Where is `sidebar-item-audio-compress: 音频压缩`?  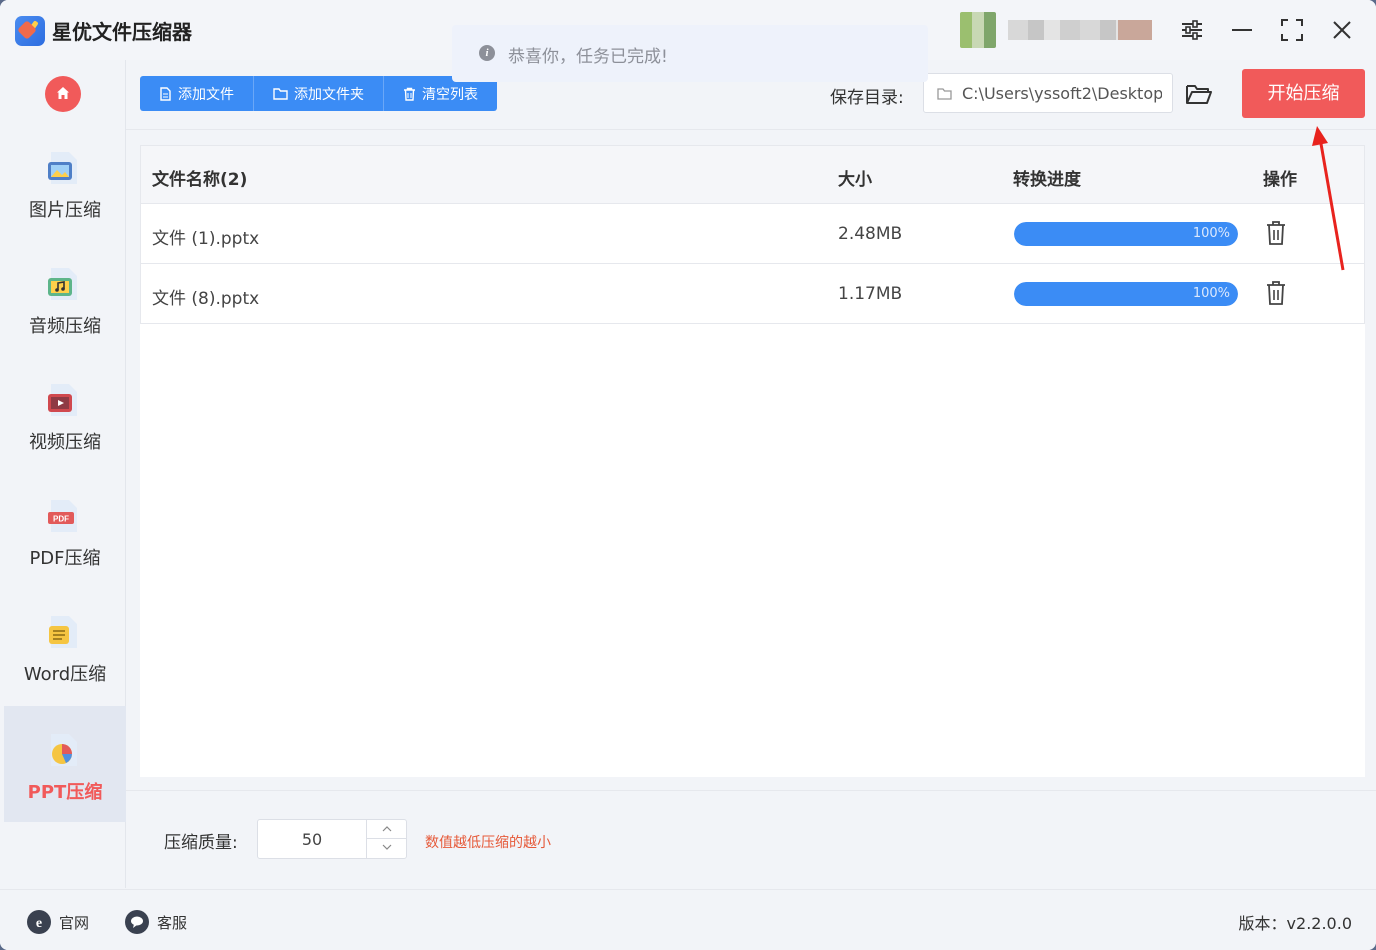
sidebar-item-audio-compress: 音频压缩 is located at coordinates (65, 298).